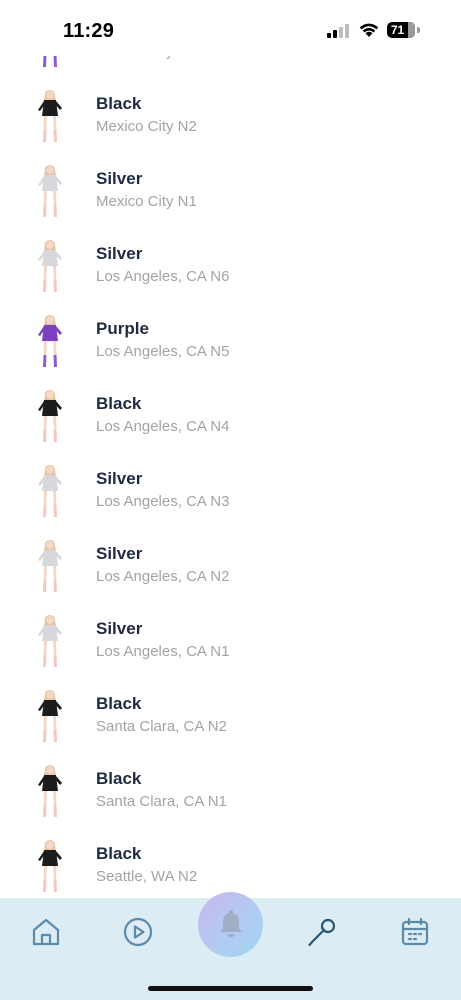 This screenshot has height=1000, width=461. Describe the element at coordinates (46, 932) in the screenshot. I see `home-icon` at that location.